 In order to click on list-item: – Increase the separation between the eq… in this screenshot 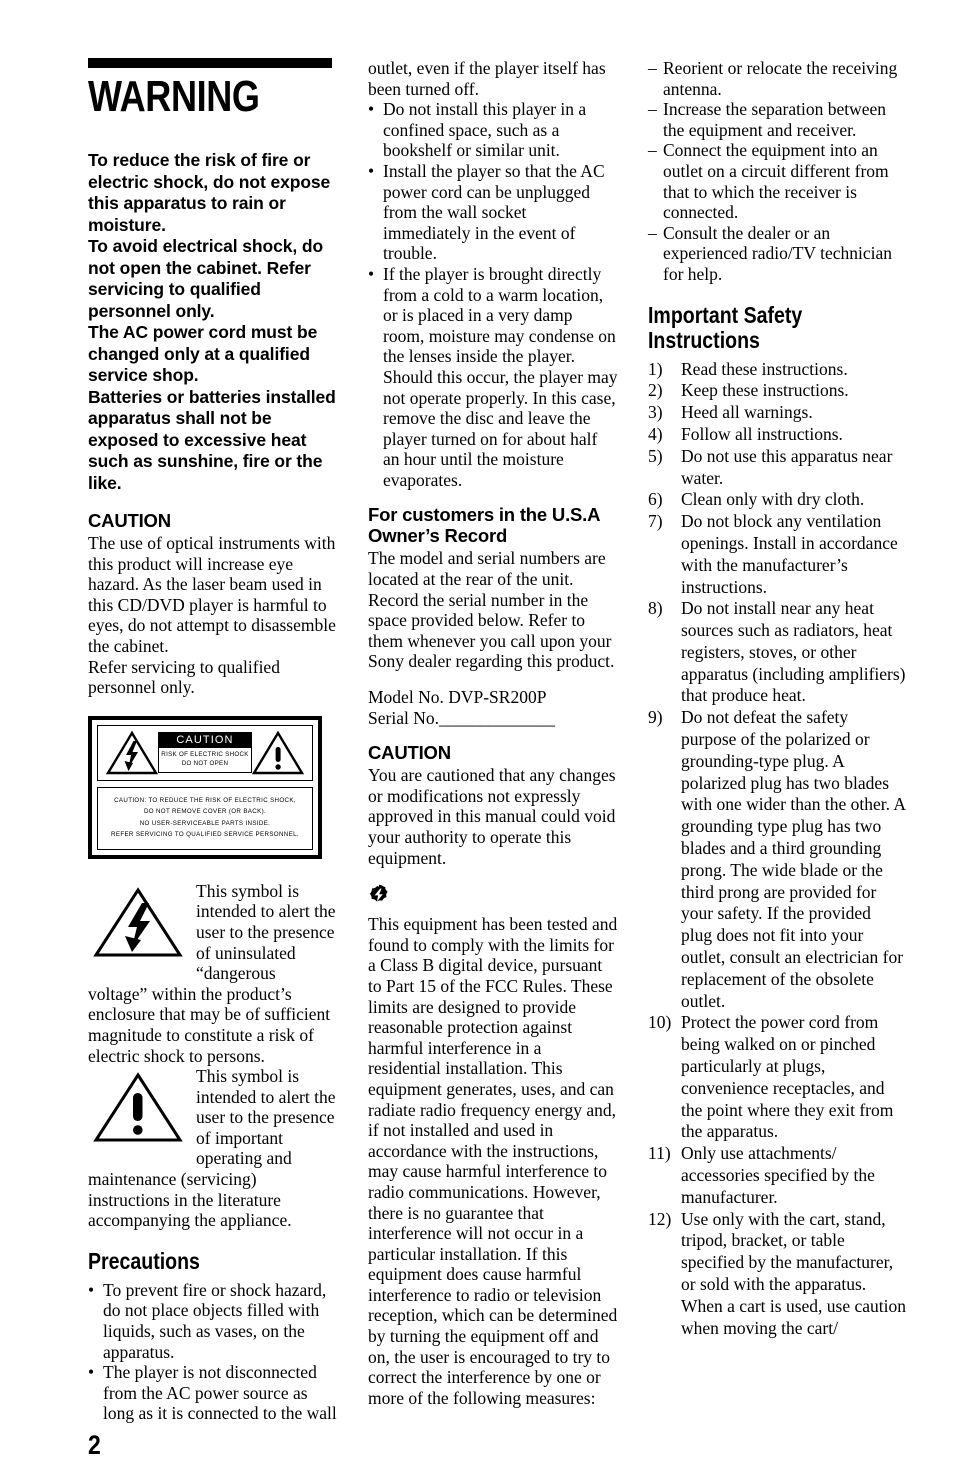, I will do `click(777, 119)`.